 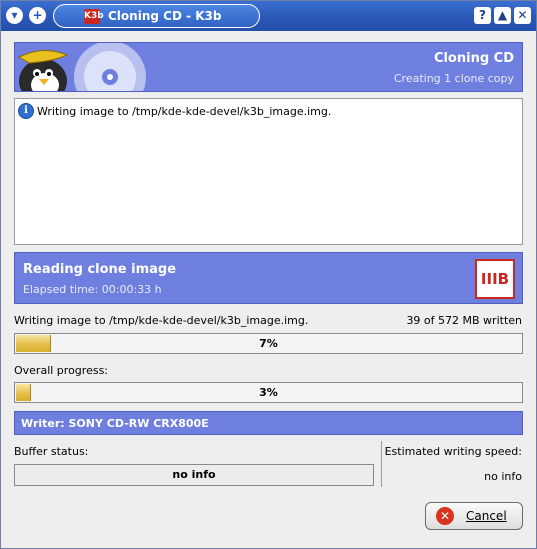 What do you see at coordinates (453, 451) in the screenshot?
I see `speed-label: Estimated writing speed:` at bounding box center [453, 451].